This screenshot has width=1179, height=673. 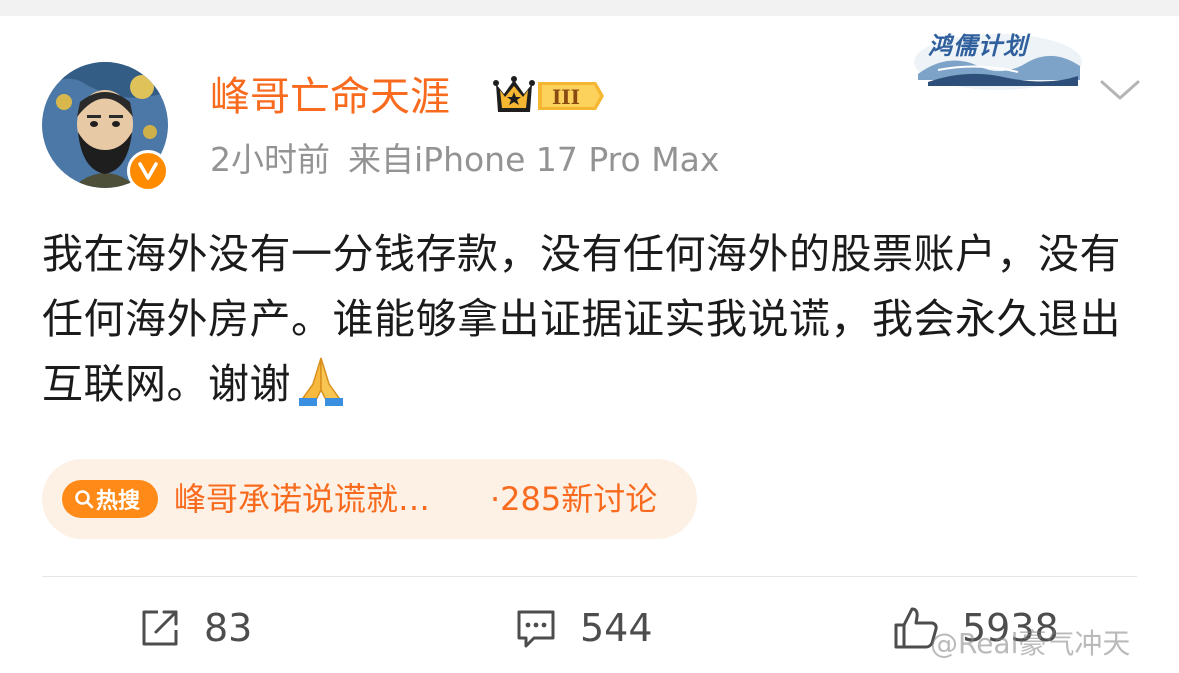 What do you see at coordinates (589, 8) in the screenshot?
I see `top-strip` at bounding box center [589, 8].